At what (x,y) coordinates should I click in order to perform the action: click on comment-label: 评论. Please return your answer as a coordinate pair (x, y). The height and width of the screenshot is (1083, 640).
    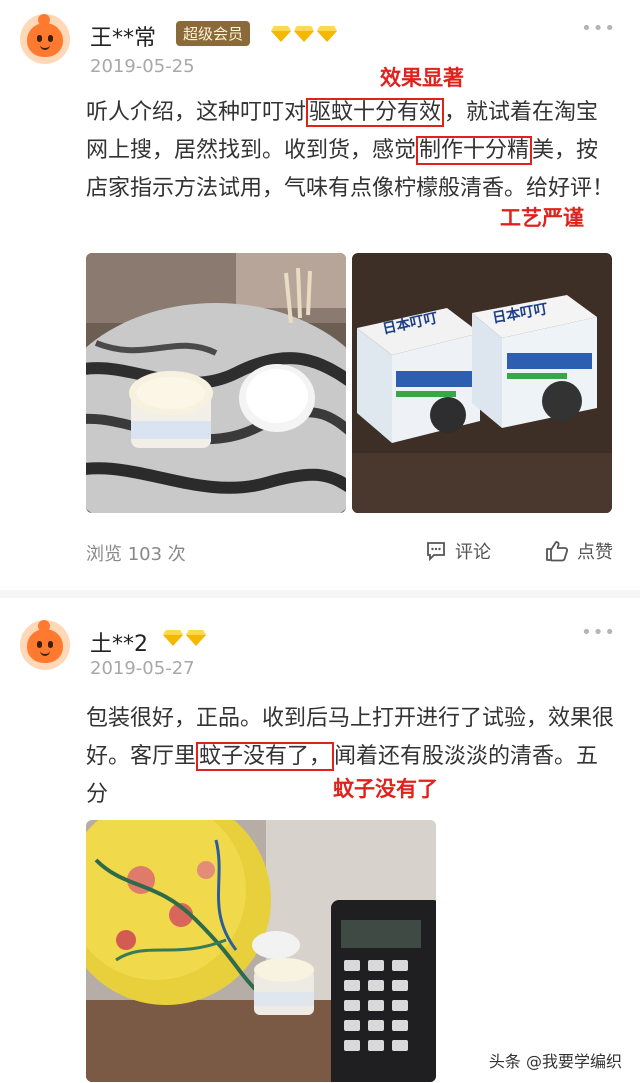
    Looking at the image, I should click on (473, 552).